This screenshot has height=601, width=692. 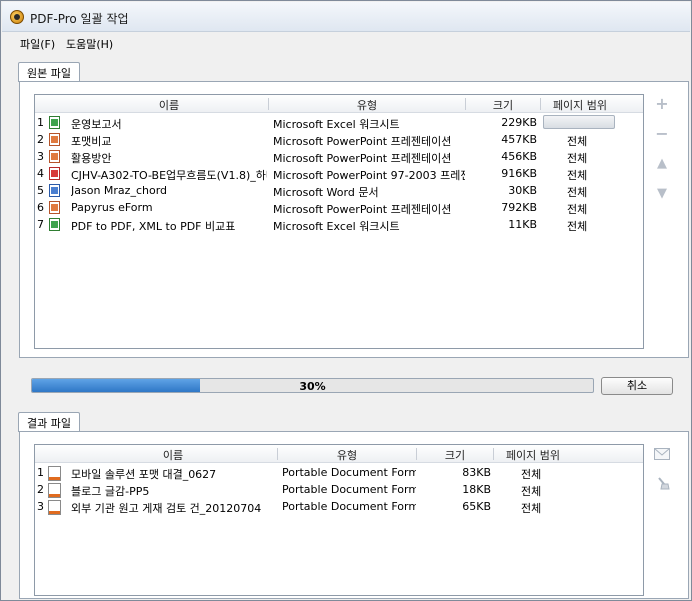 What do you see at coordinates (637, 386) in the screenshot?
I see `cancel-button: 취소` at bounding box center [637, 386].